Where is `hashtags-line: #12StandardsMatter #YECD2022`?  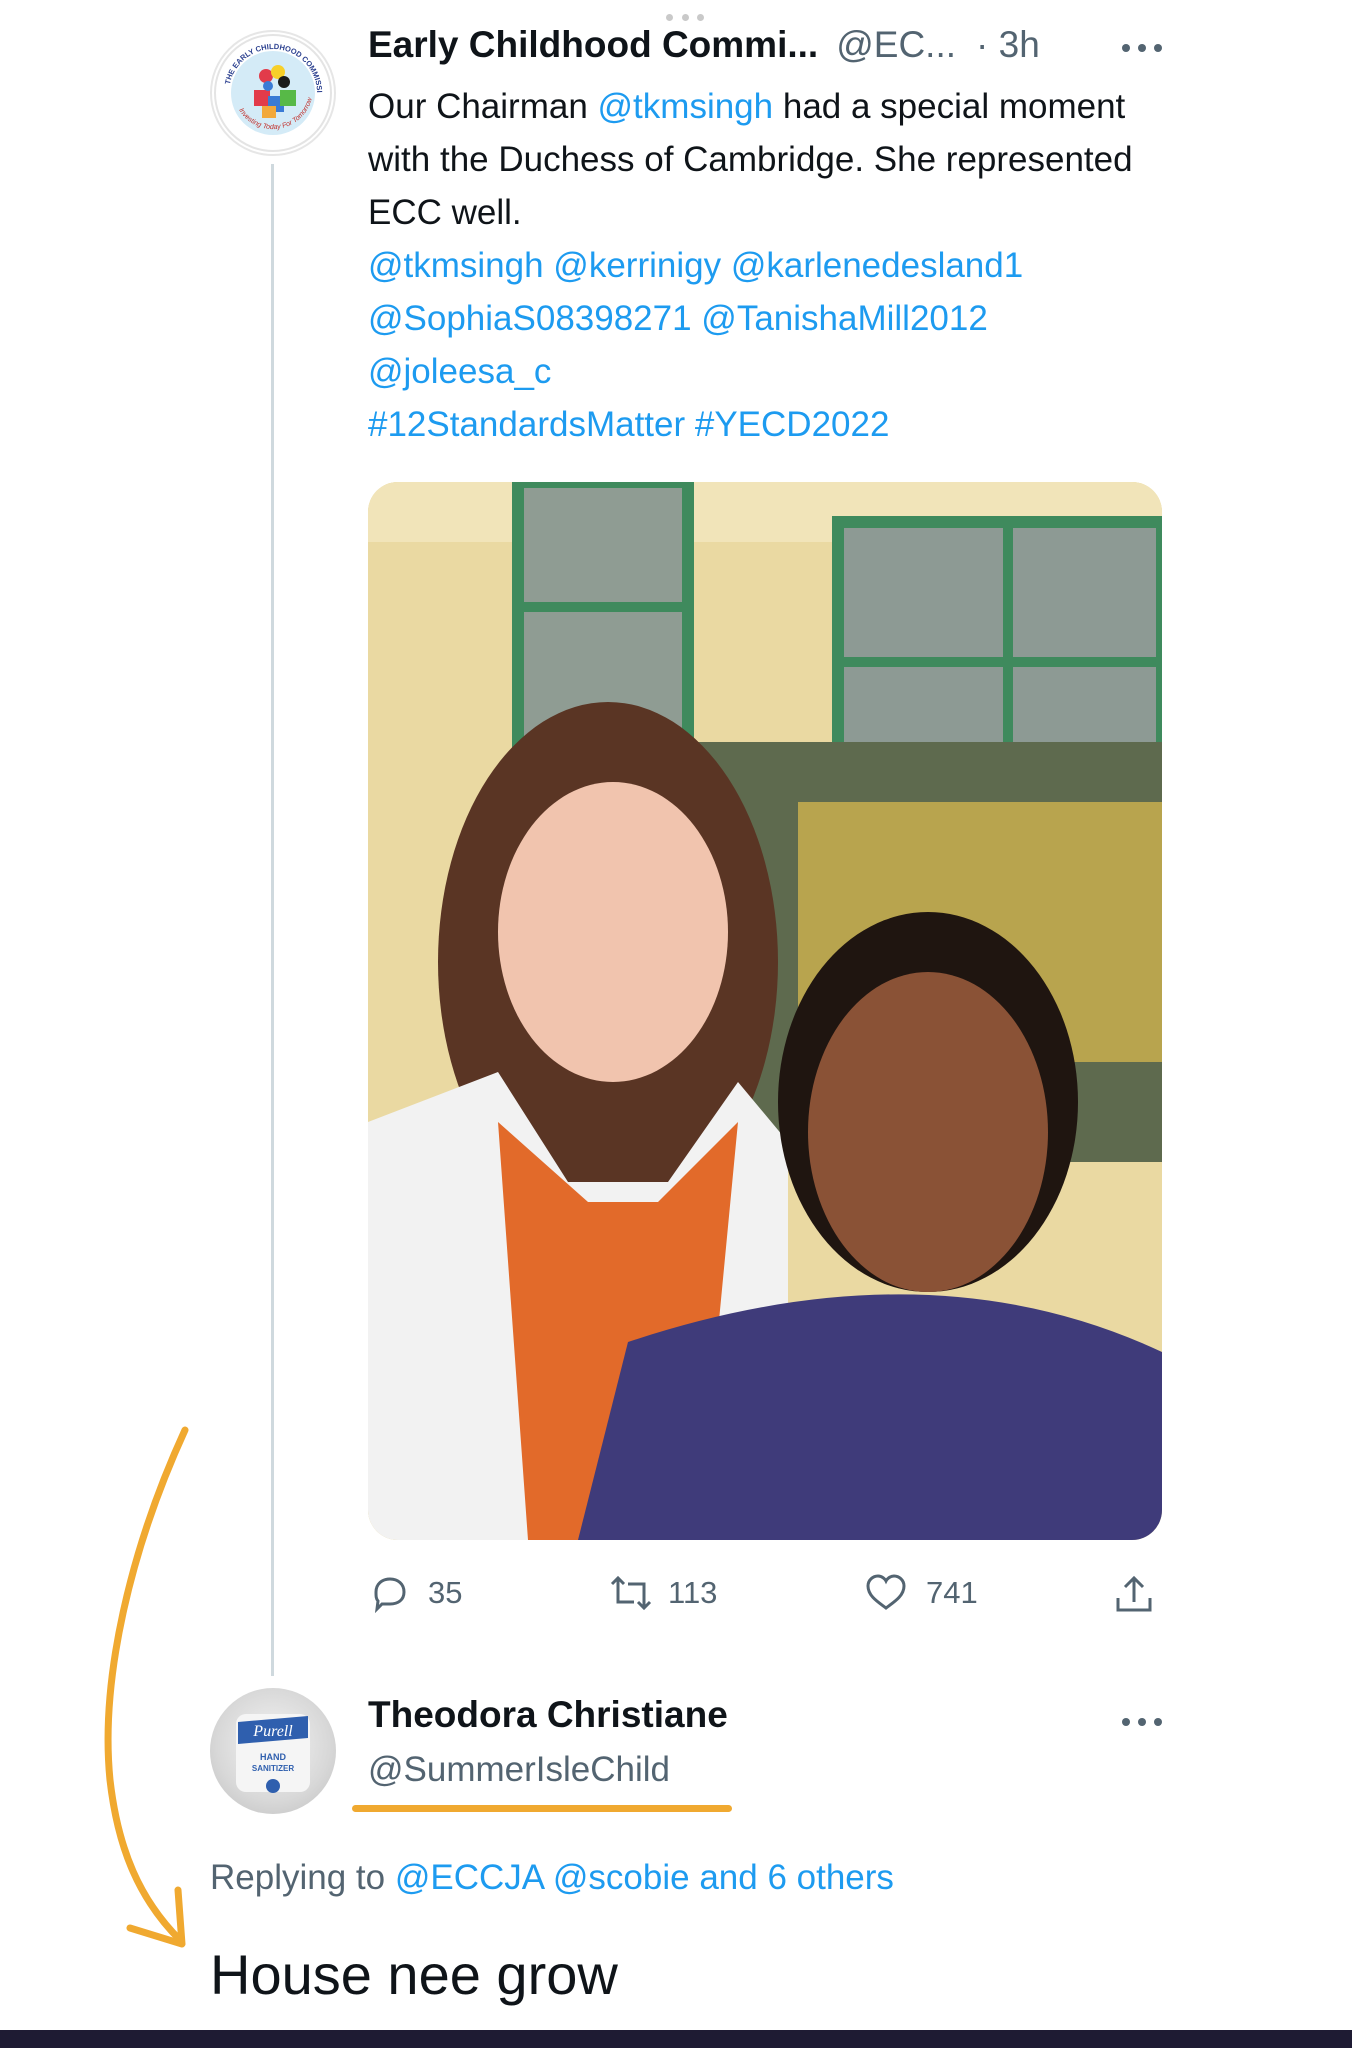 hashtags-line: #12StandardsMatter #YECD2022 is located at coordinates (778, 424).